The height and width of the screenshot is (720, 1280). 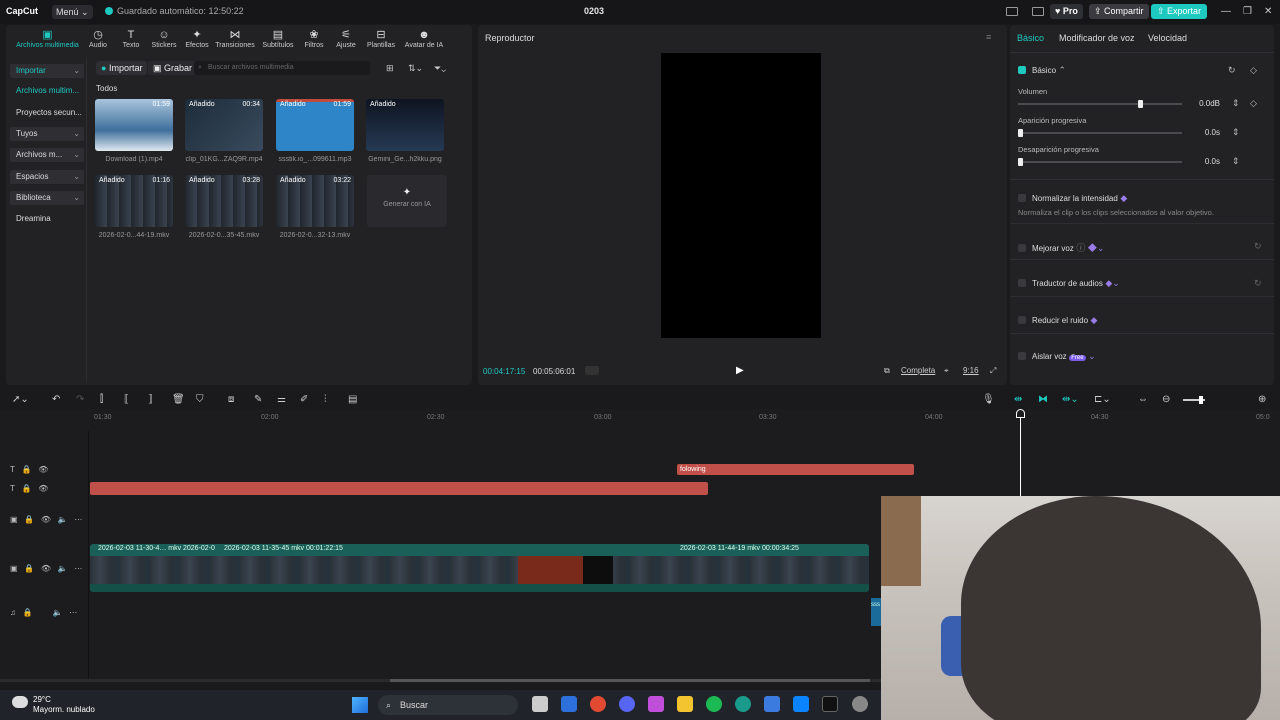 I want to click on reset-icon: ↻, so click(x=1258, y=283).